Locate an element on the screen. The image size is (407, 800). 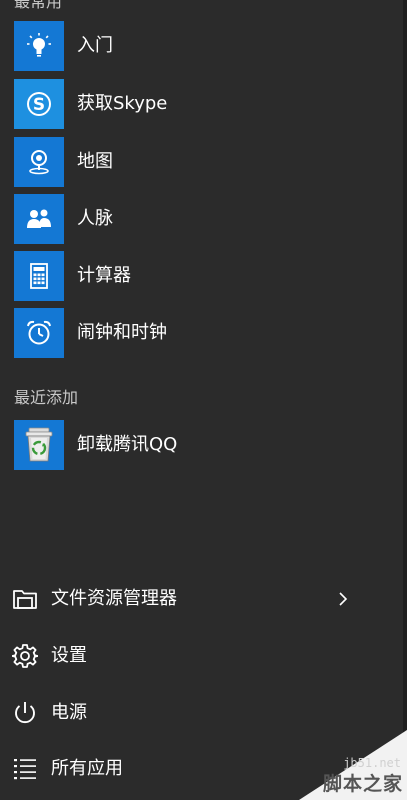
app-item-alarms-clock: 闹钟和时钟 is located at coordinates (200, 336).